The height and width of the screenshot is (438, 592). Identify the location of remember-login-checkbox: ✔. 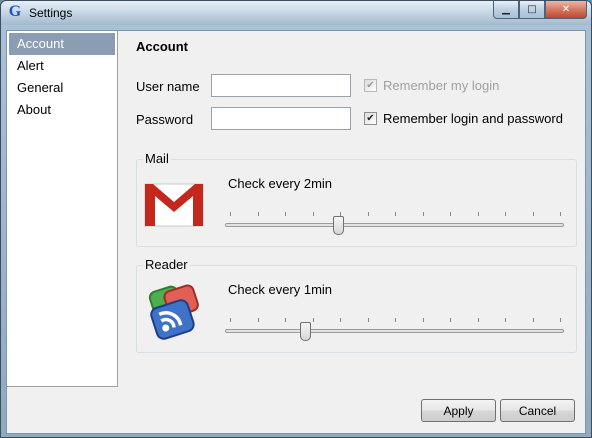
(370, 85).